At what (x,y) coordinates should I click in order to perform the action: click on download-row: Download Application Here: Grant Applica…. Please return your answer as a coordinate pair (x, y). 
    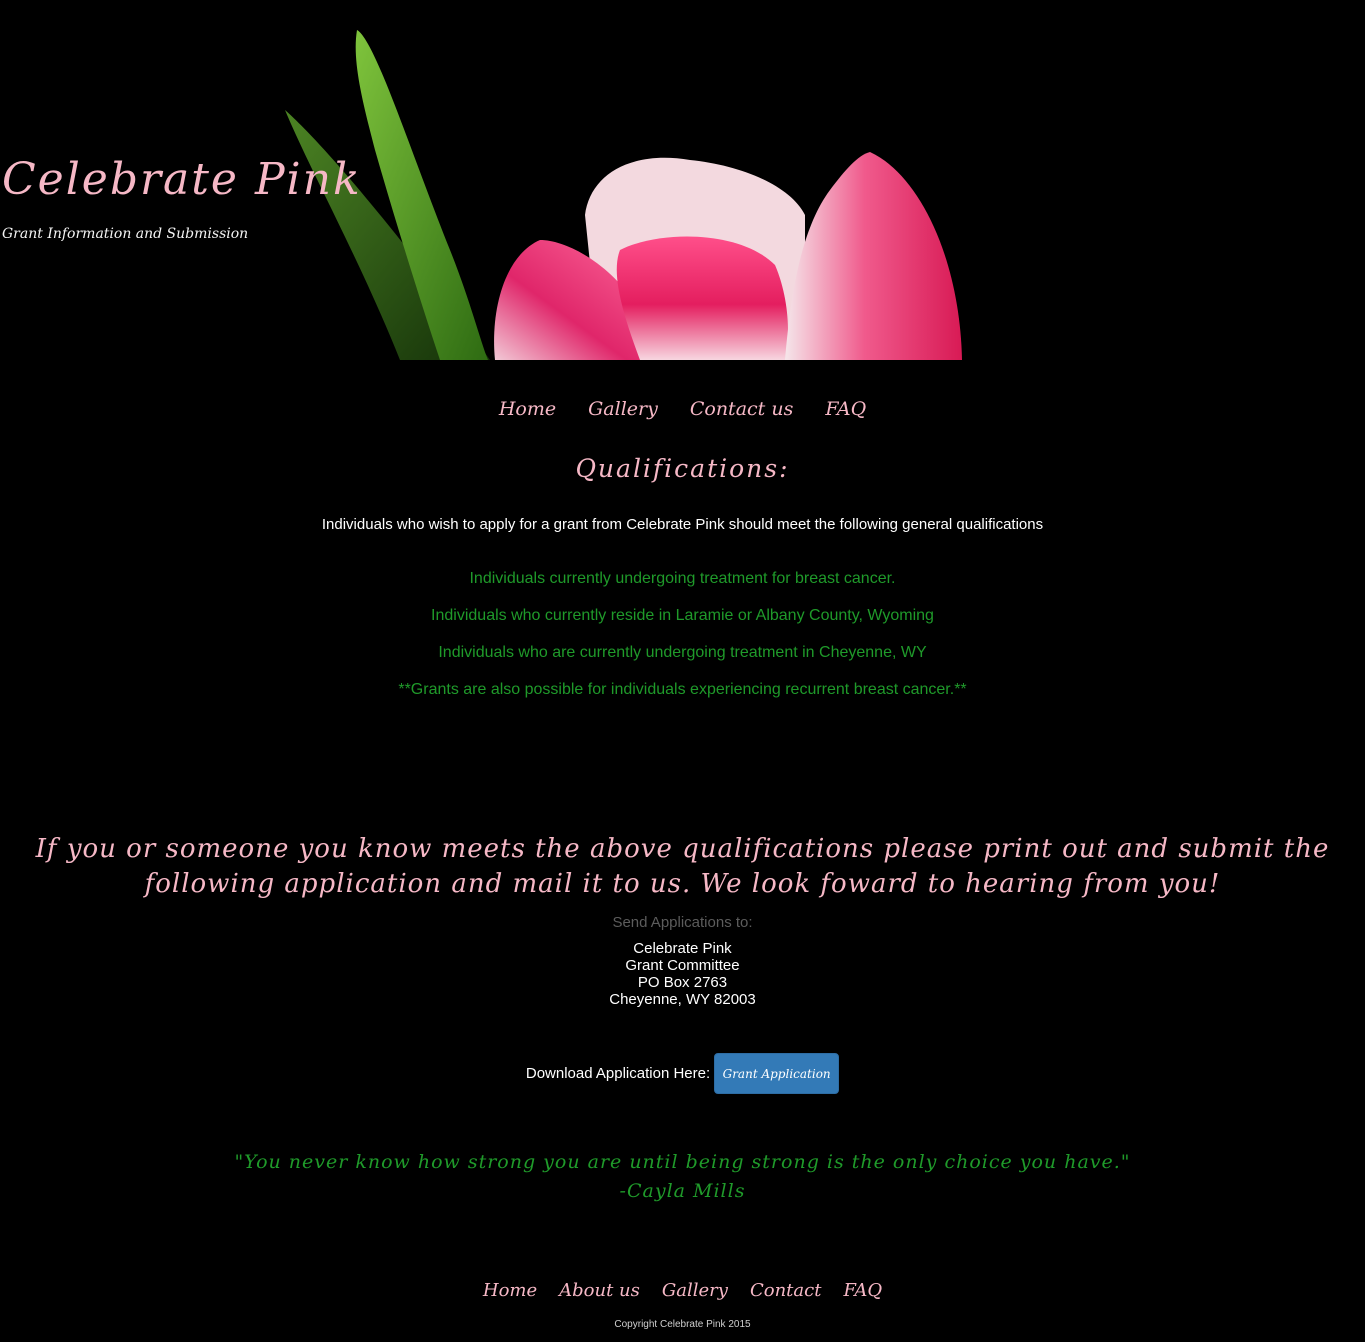
    Looking at the image, I should click on (682, 1073).